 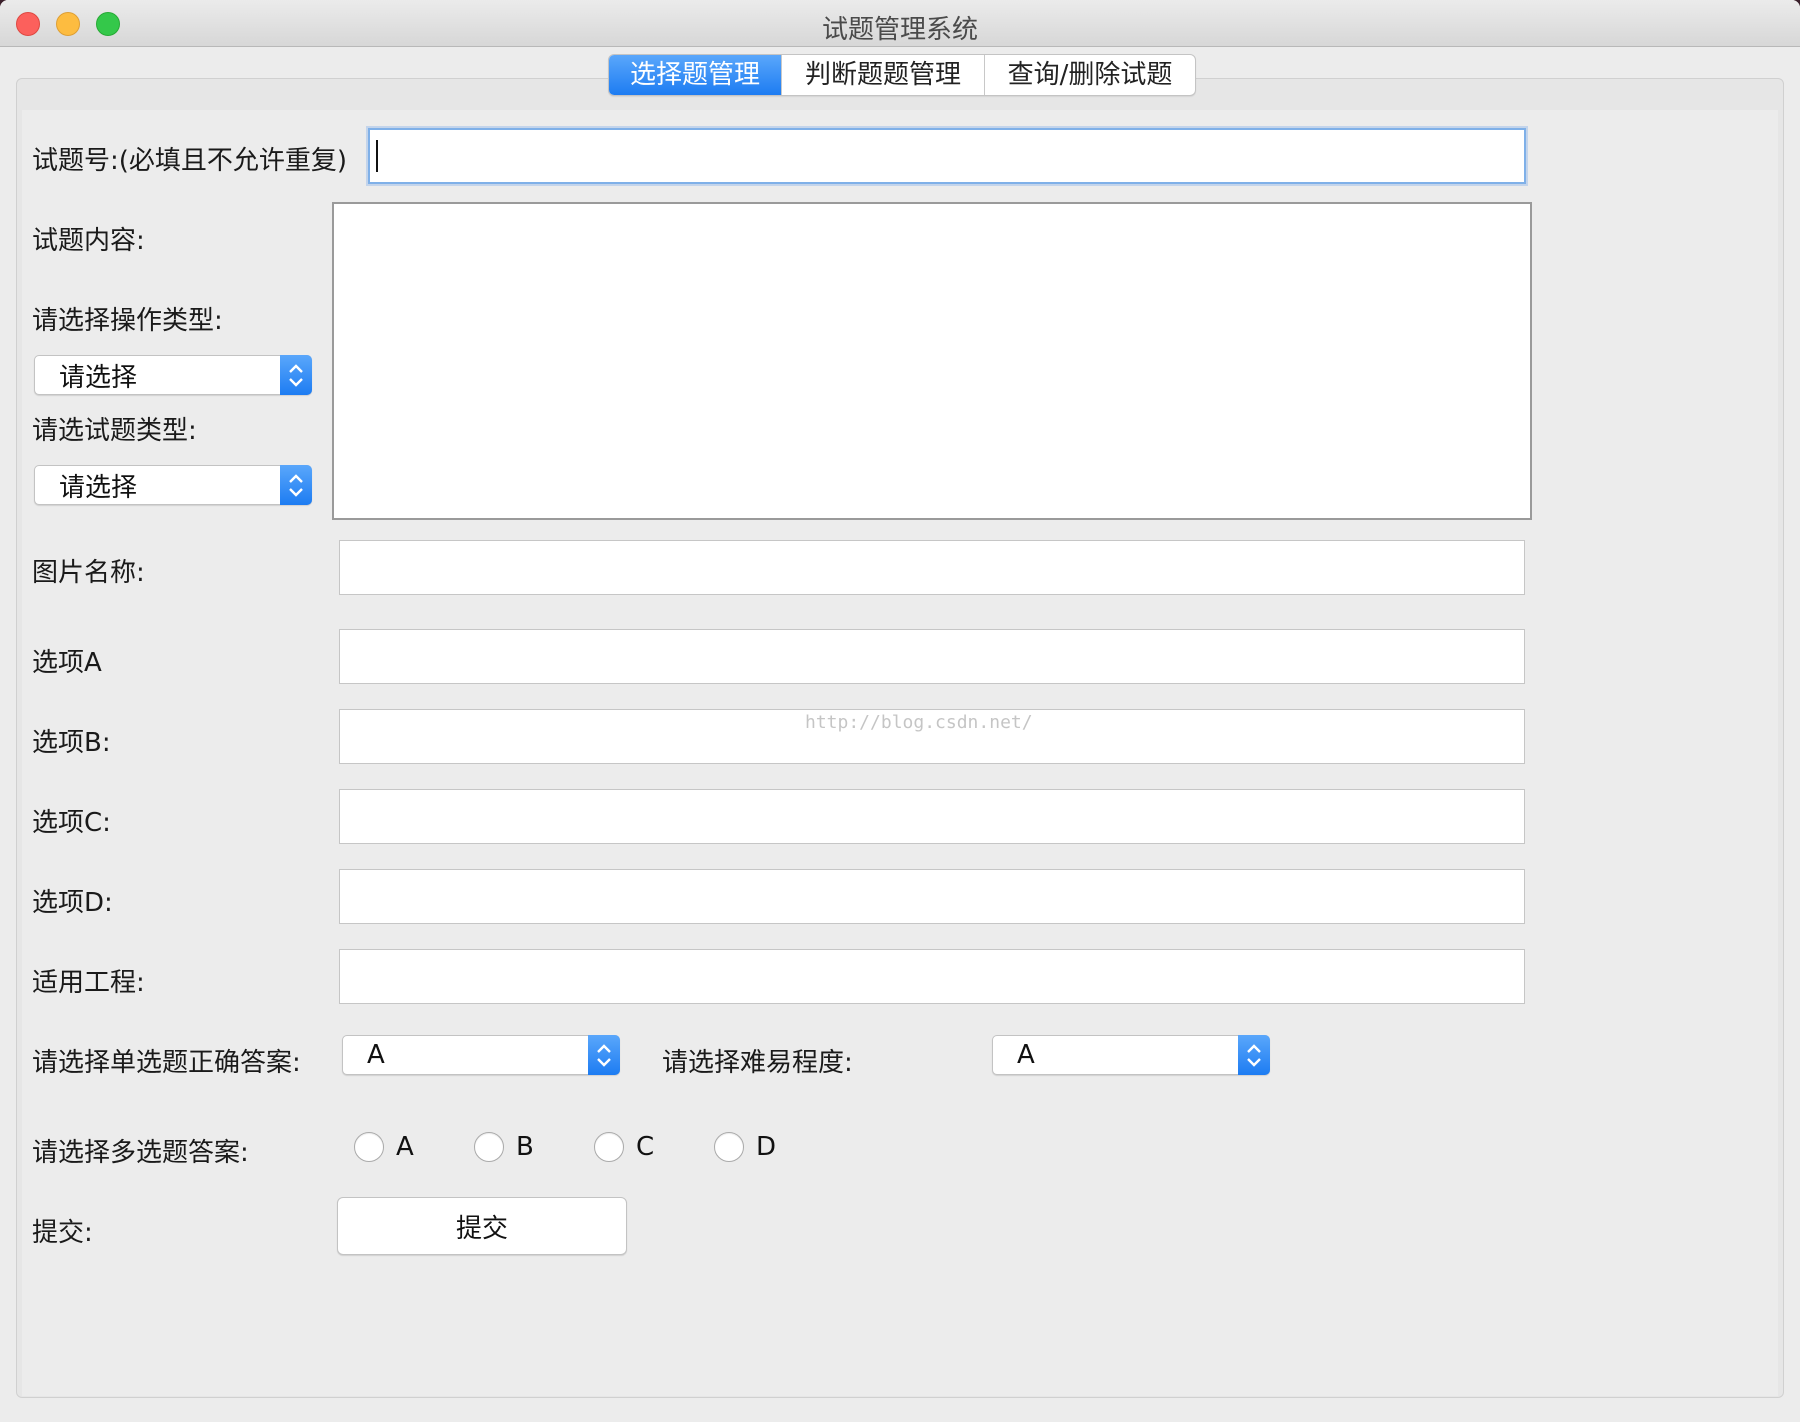 What do you see at coordinates (766, 1147) in the screenshot?
I see `radio-label-d: D` at bounding box center [766, 1147].